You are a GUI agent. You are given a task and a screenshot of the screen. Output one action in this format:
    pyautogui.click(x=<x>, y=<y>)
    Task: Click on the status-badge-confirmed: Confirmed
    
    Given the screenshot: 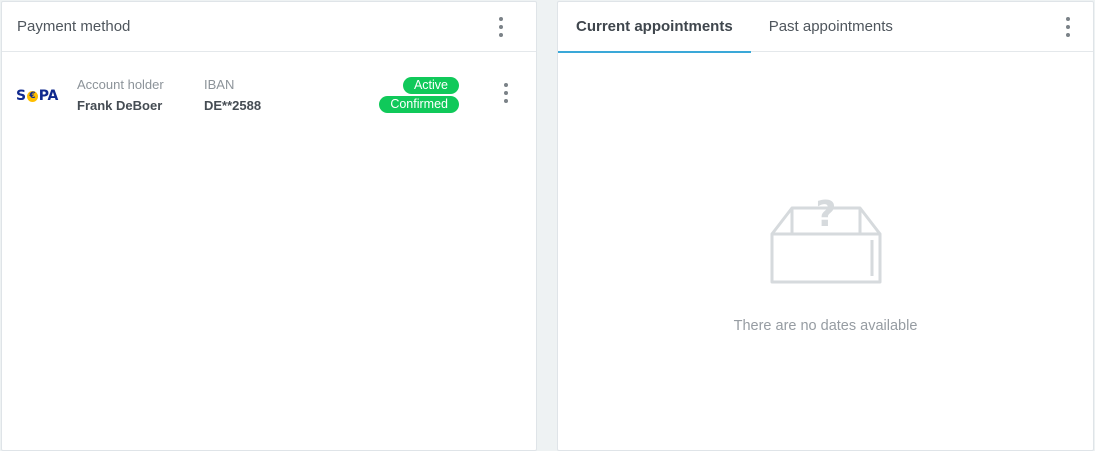 What is the action you would take?
    pyautogui.click(x=419, y=104)
    